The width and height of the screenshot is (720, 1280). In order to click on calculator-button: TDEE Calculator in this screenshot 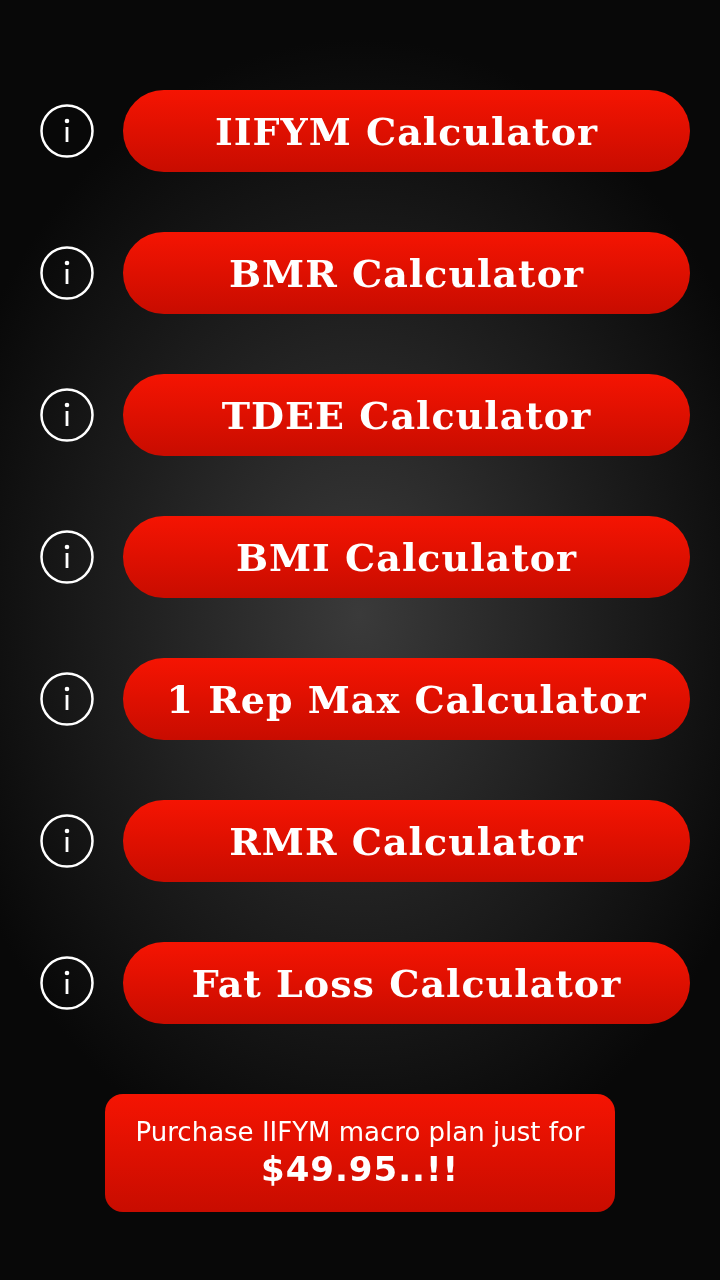, I will do `click(406, 415)`.